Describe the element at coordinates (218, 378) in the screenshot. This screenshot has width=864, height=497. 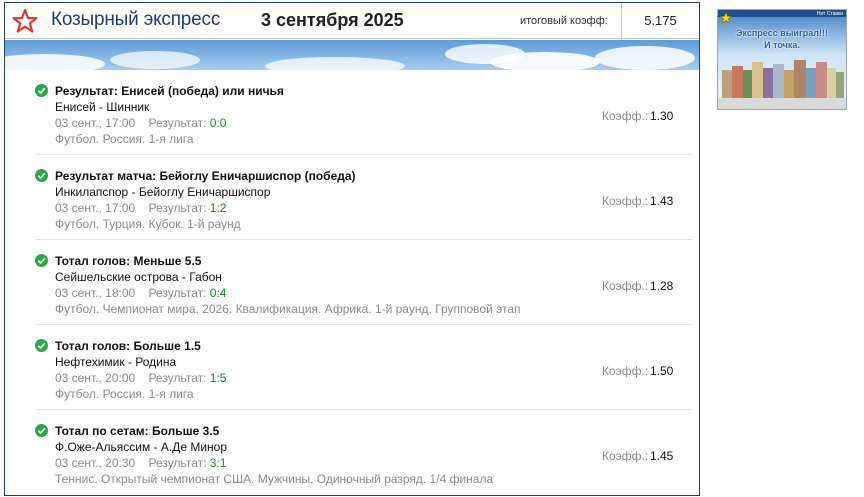
I see `bet-result-value: 1:5` at that location.